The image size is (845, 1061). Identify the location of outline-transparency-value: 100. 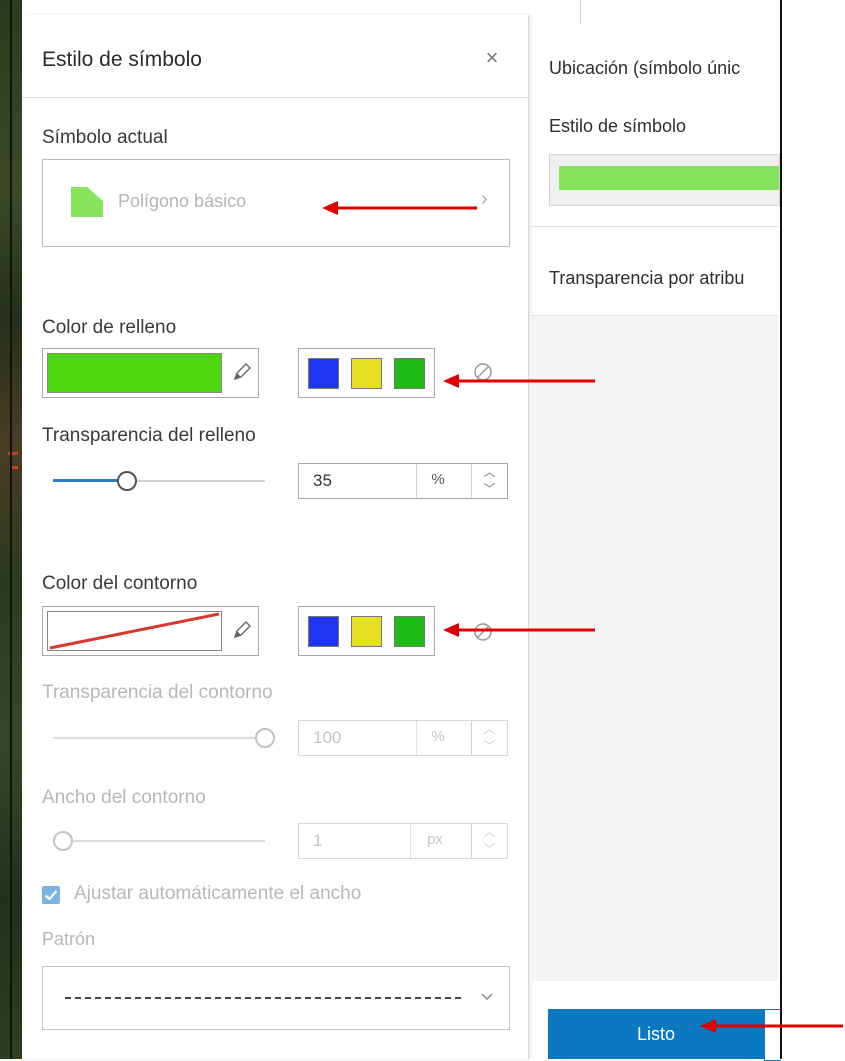
(327, 737).